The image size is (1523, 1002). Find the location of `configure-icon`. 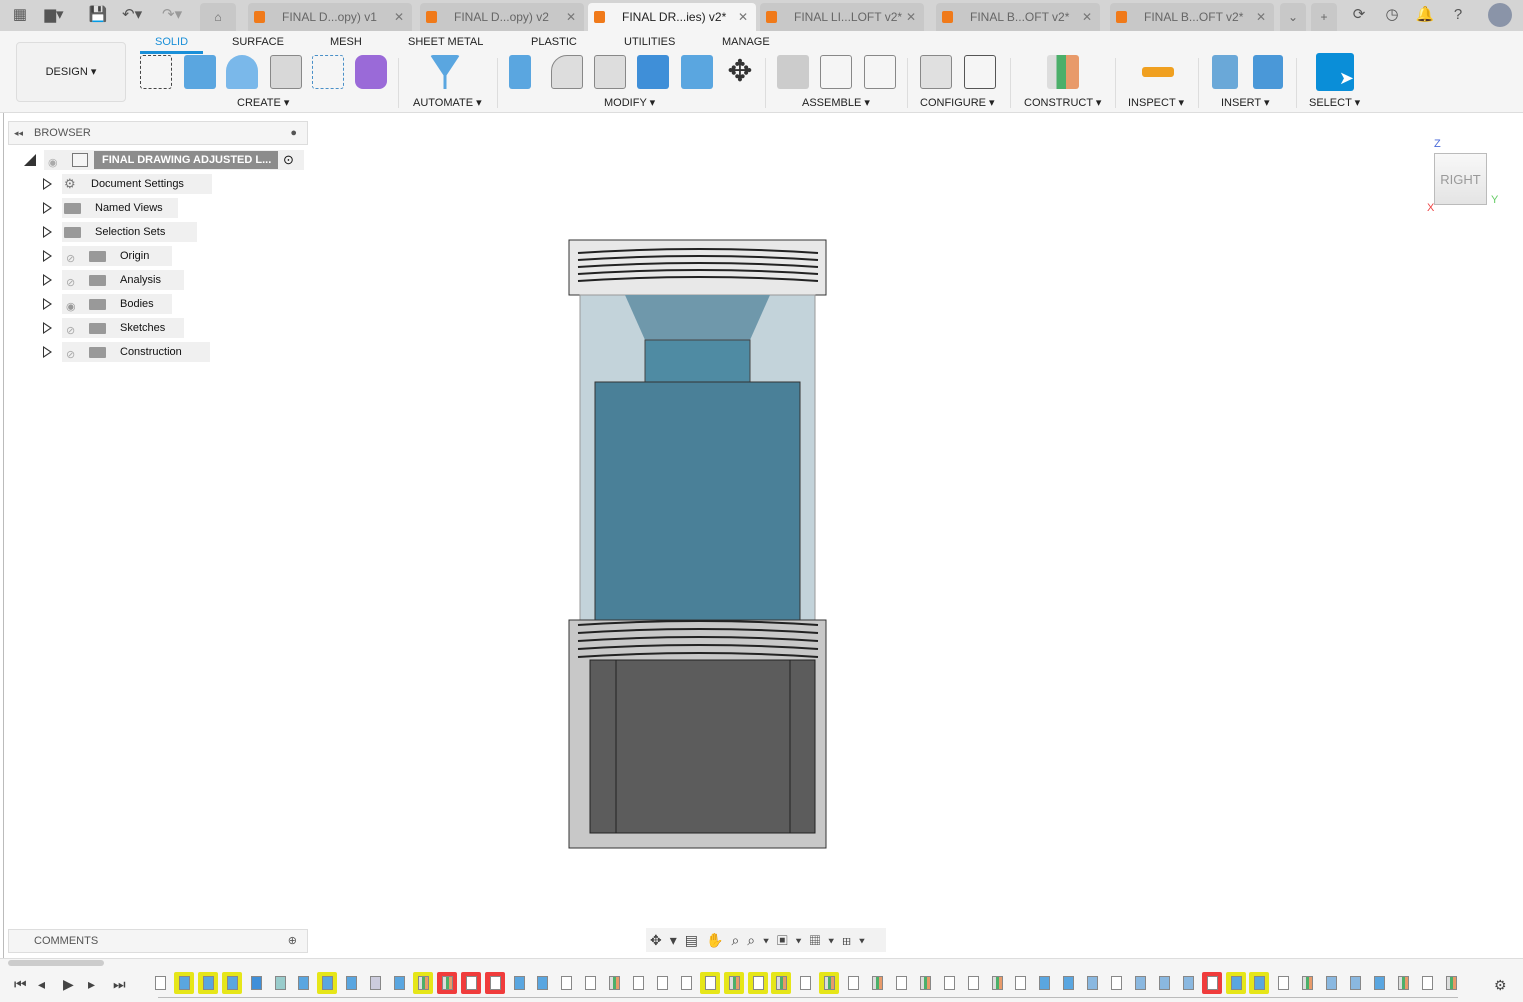

configure-icon is located at coordinates (936, 72).